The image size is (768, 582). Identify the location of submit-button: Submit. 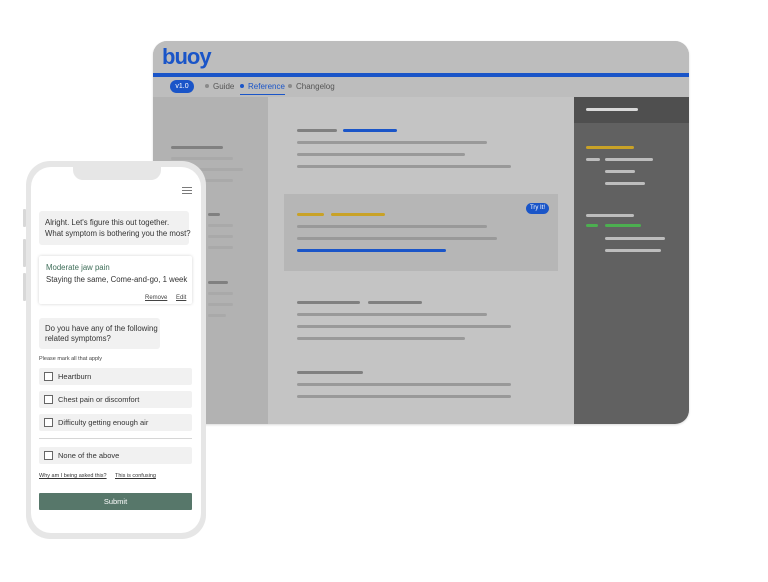
(115, 501).